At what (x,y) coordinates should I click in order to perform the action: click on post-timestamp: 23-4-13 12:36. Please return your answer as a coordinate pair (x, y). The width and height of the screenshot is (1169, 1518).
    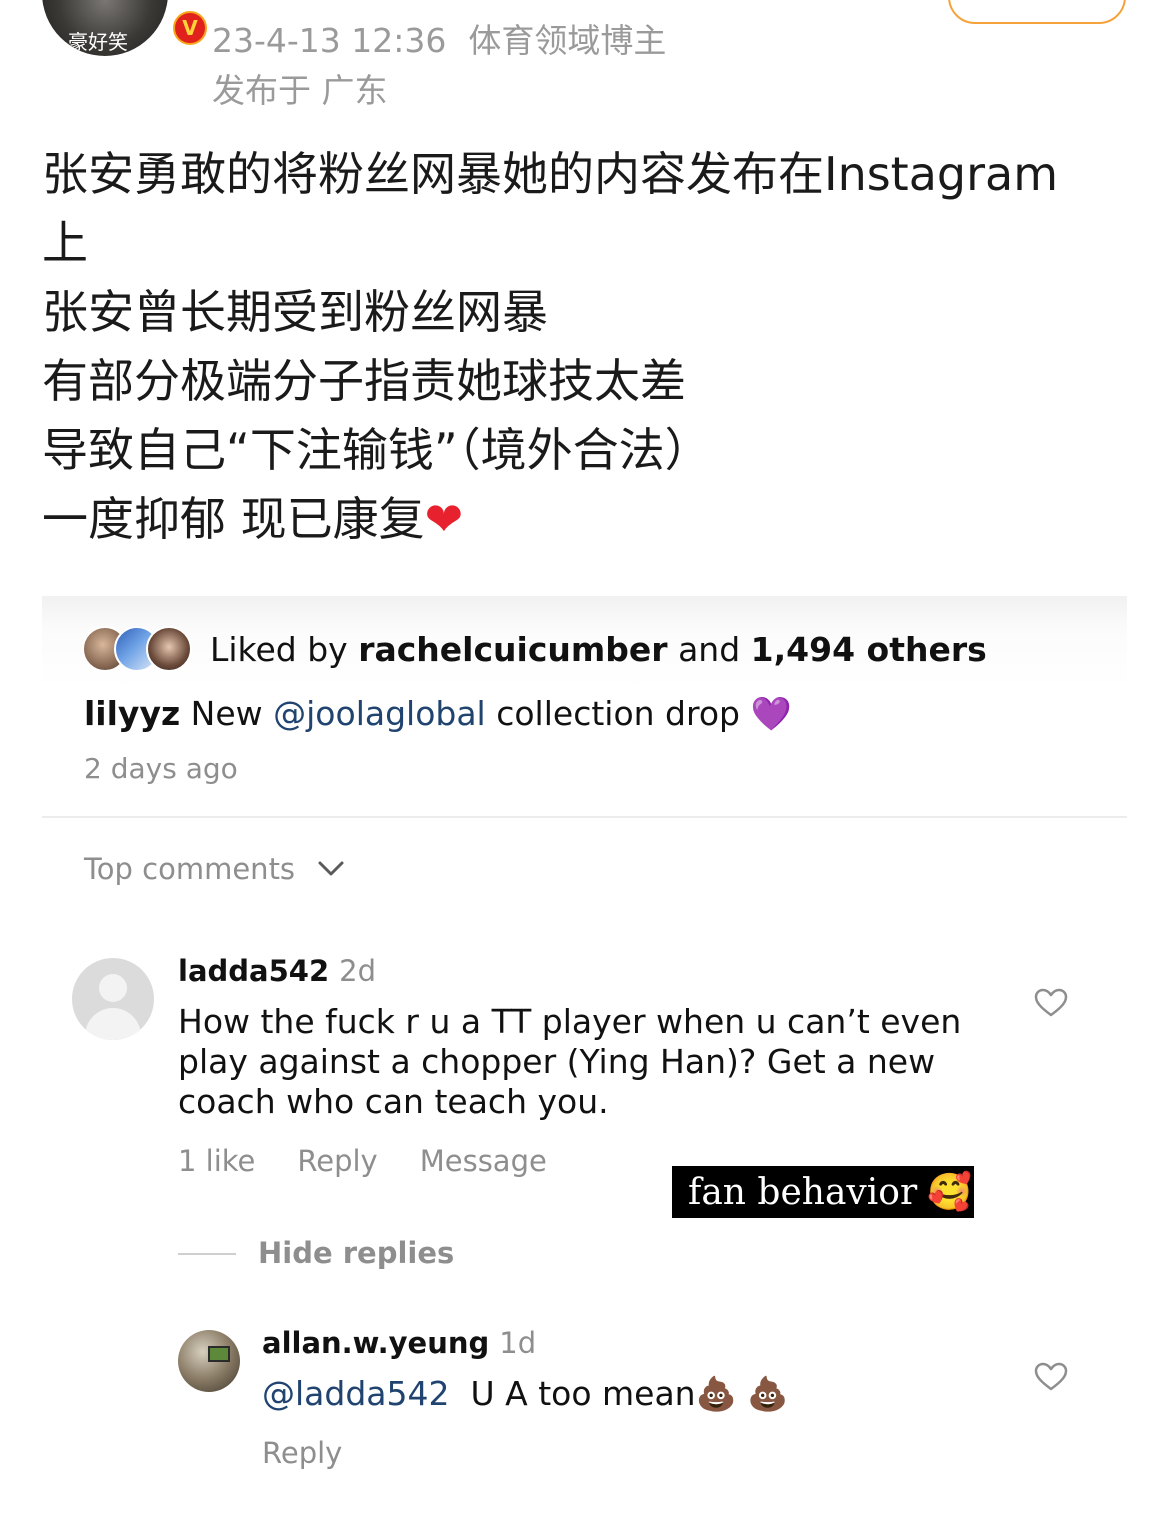
    Looking at the image, I should click on (329, 40).